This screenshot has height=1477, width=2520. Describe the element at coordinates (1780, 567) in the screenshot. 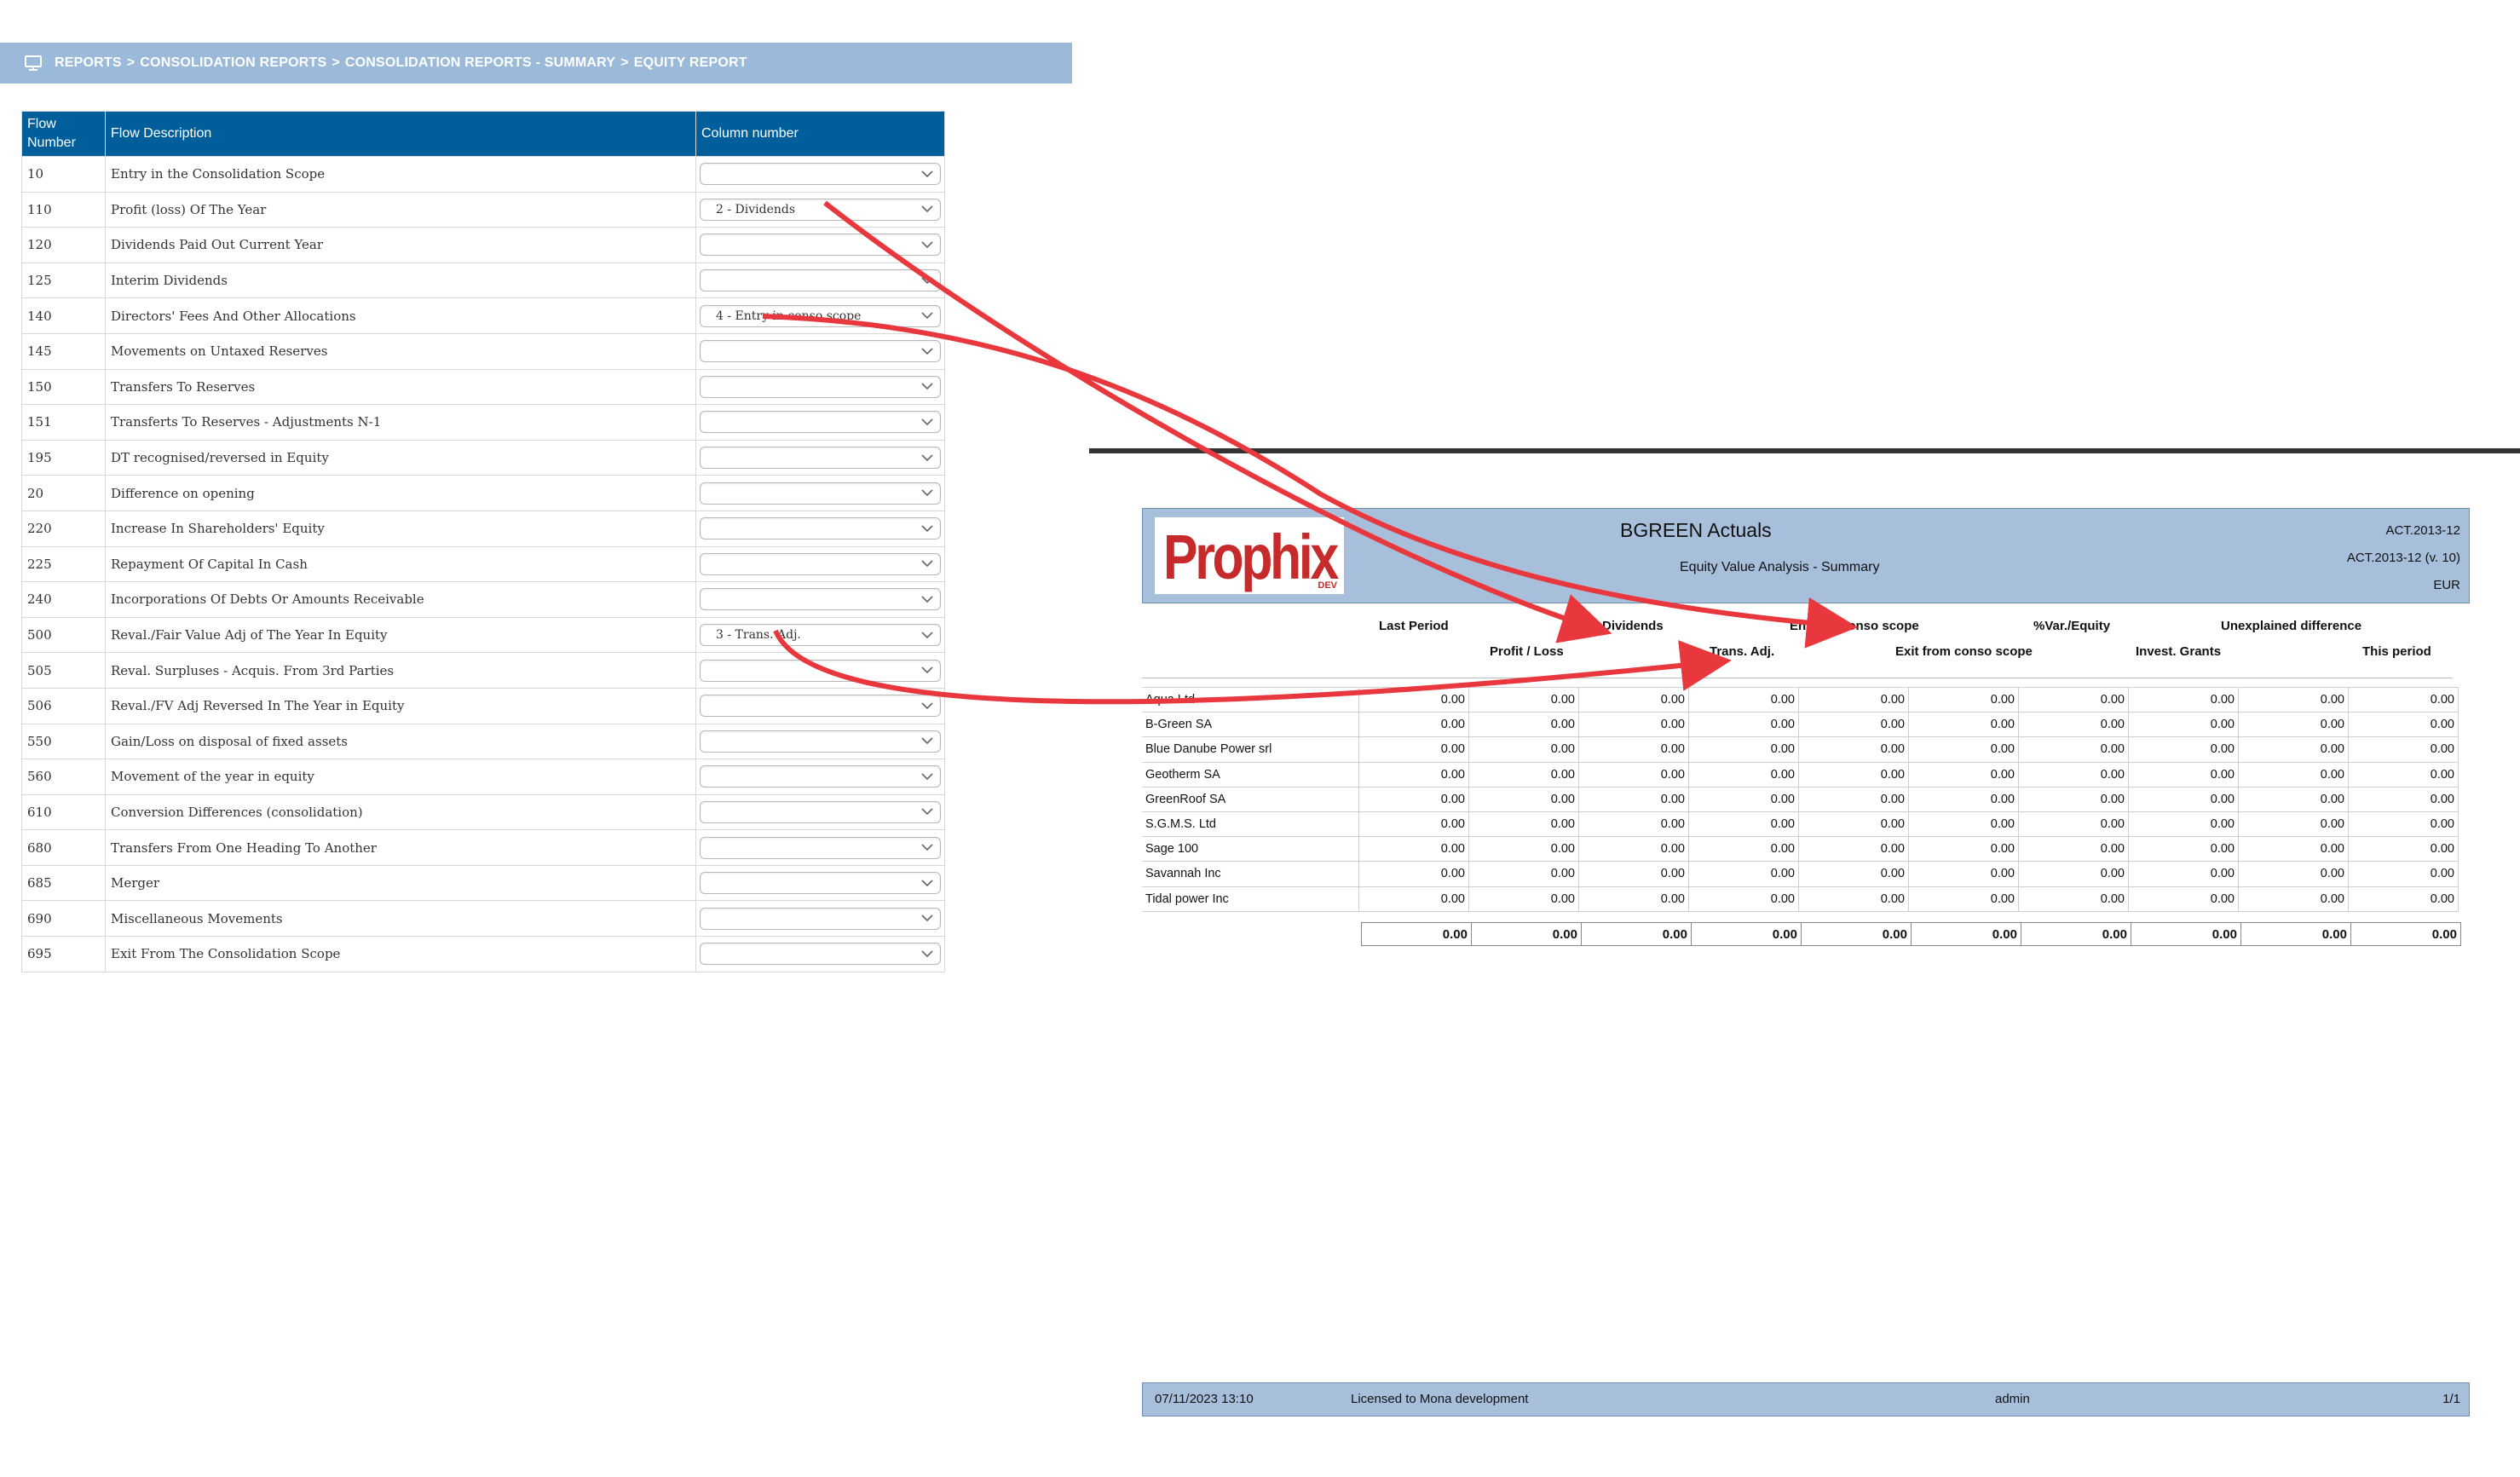

I see `report-subtitle: Equity Value Analysis - Summary` at that location.